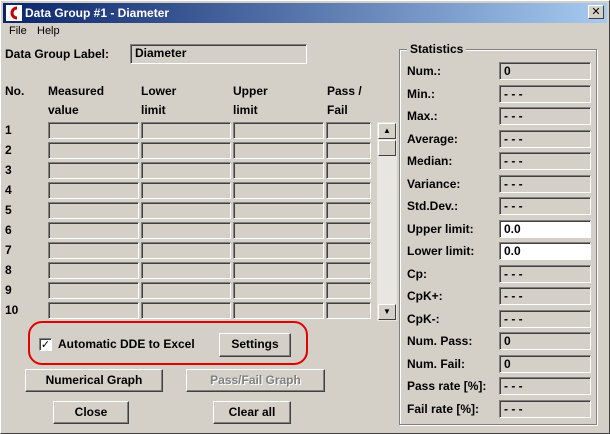  I want to click on close-button: Close, so click(91, 412).